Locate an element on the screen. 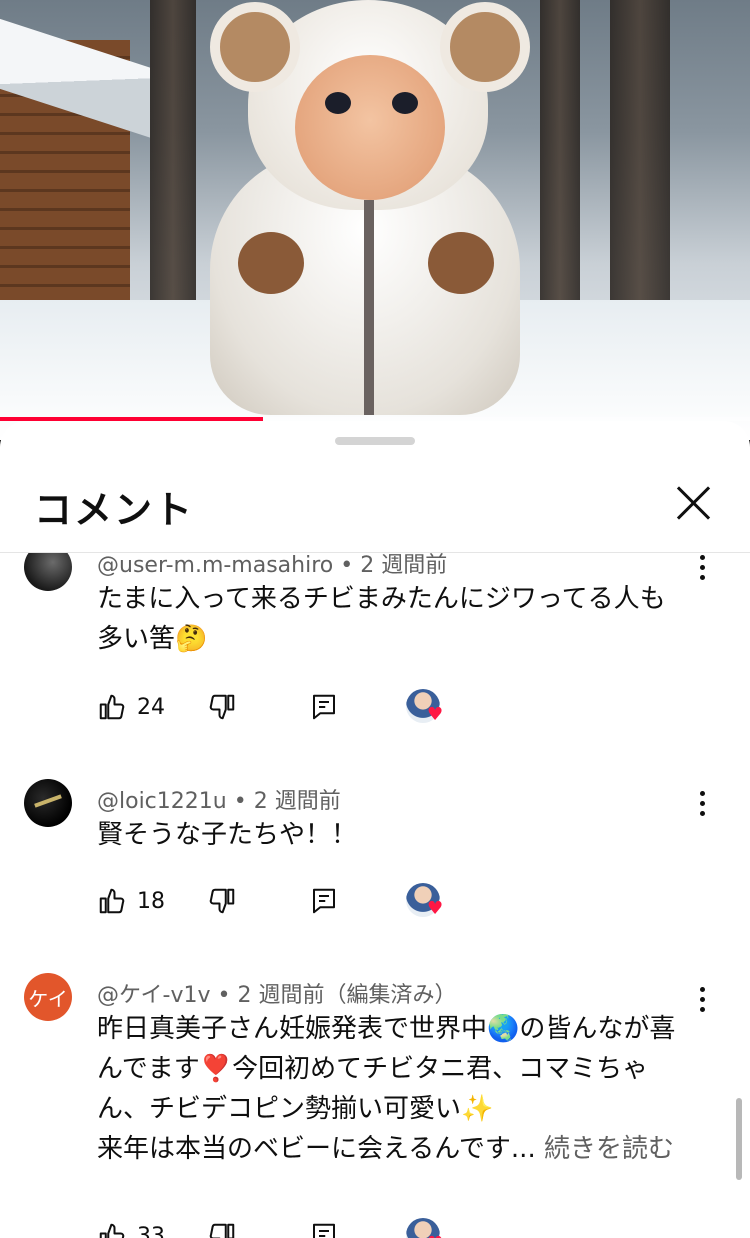 This screenshot has height=1238, width=750. zipper is located at coordinates (369, 307).